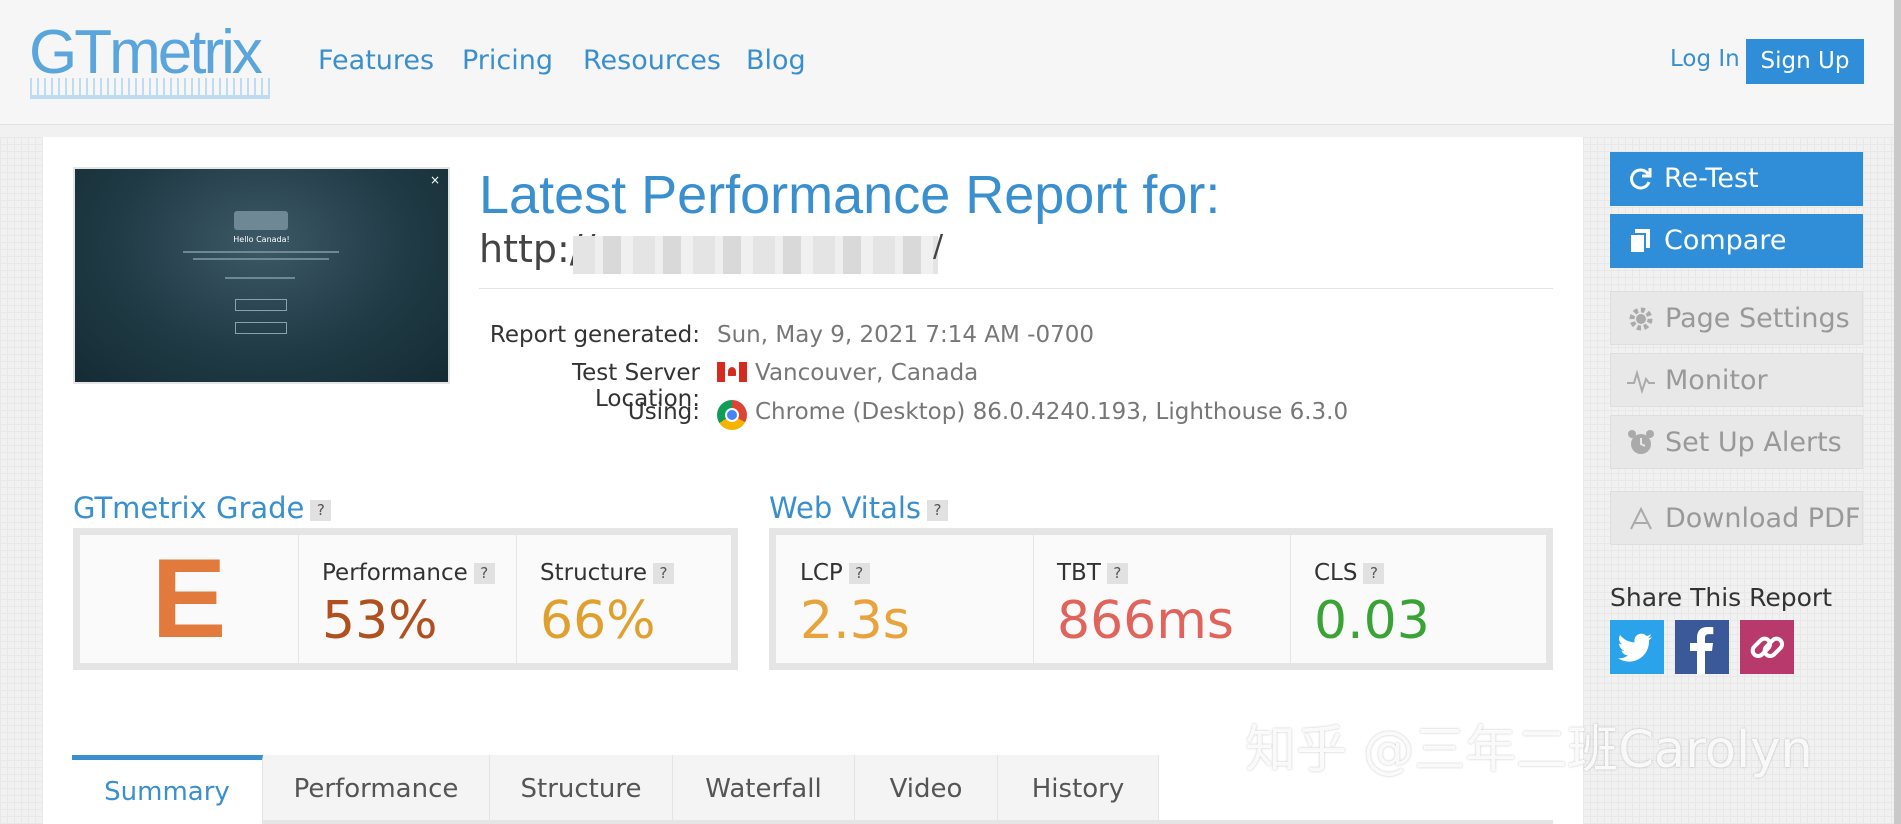 The image size is (1901, 824). What do you see at coordinates (1641, 442) in the screenshot?
I see `alarm-clock-icon` at bounding box center [1641, 442].